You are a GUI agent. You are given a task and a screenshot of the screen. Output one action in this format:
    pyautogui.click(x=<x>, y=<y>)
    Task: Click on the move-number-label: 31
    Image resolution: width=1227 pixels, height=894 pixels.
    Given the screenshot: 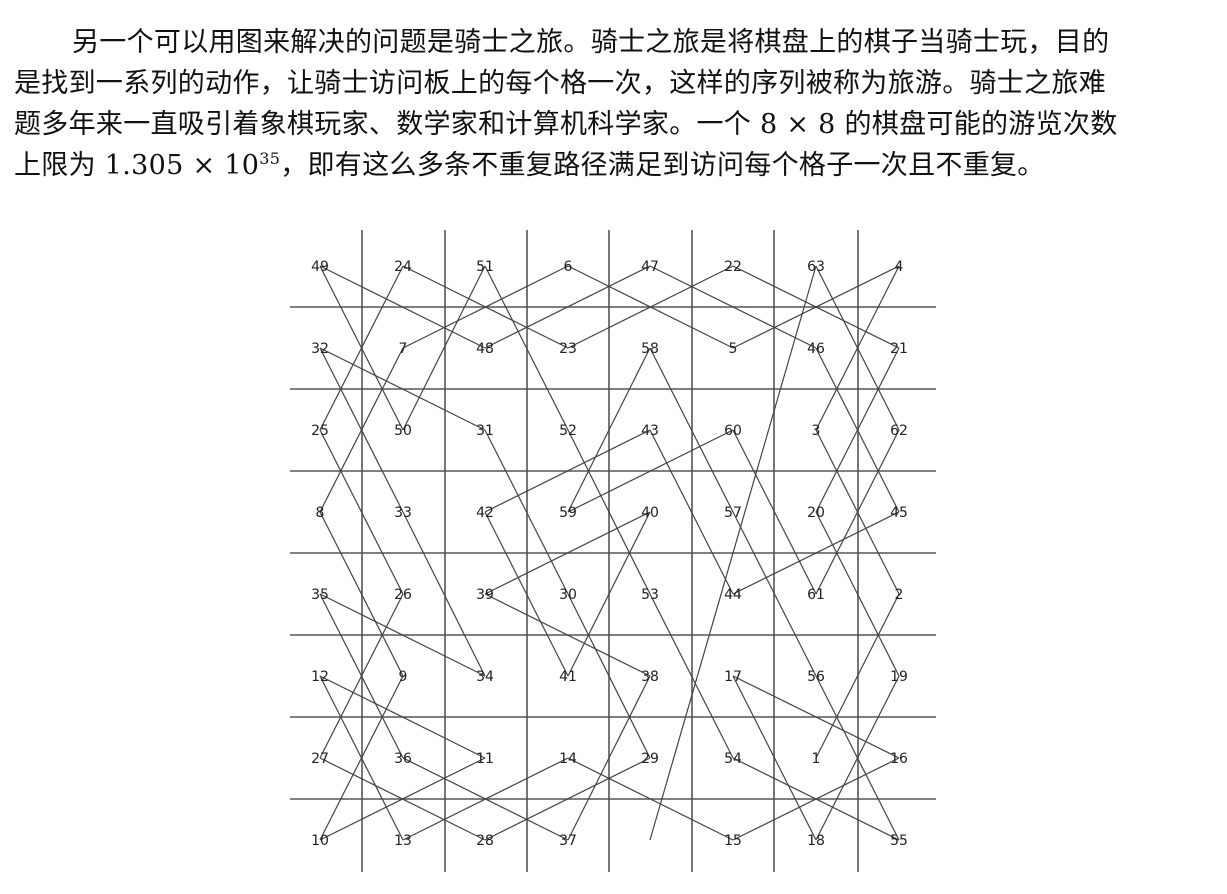 What is the action you would take?
    pyautogui.click(x=485, y=431)
    